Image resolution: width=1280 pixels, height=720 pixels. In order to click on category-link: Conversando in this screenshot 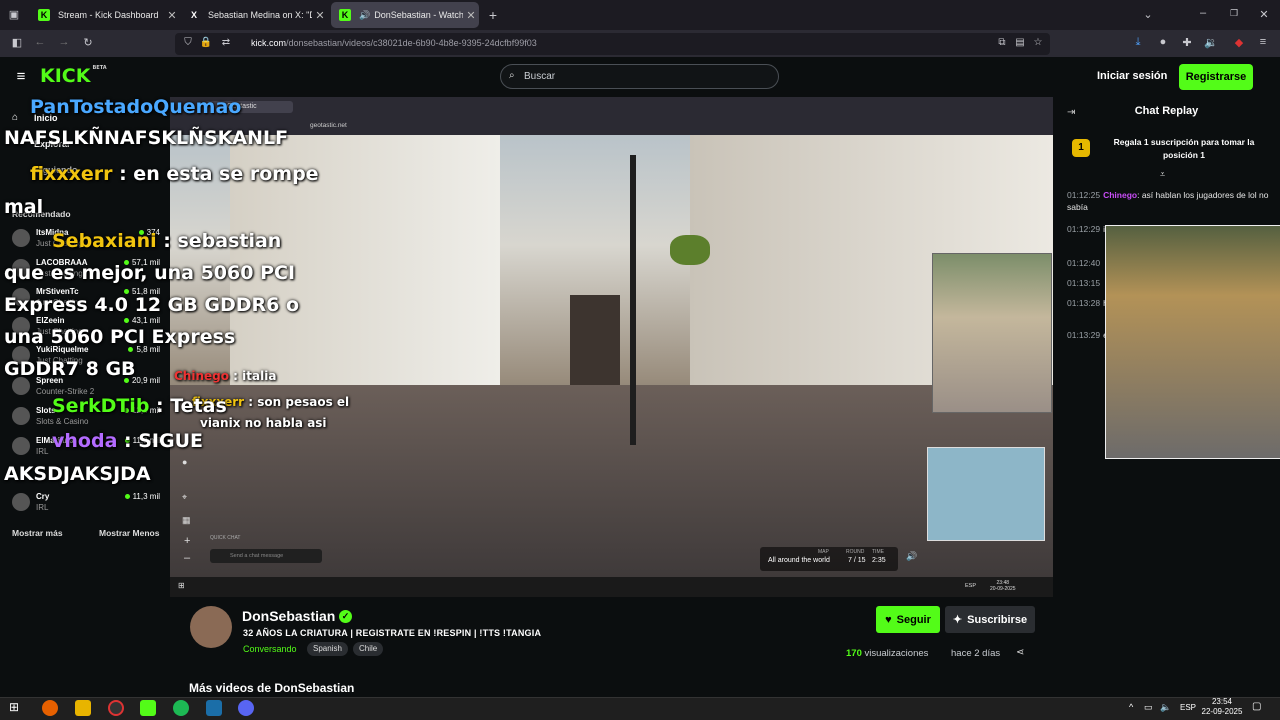, I will do `click(270, 649)`.